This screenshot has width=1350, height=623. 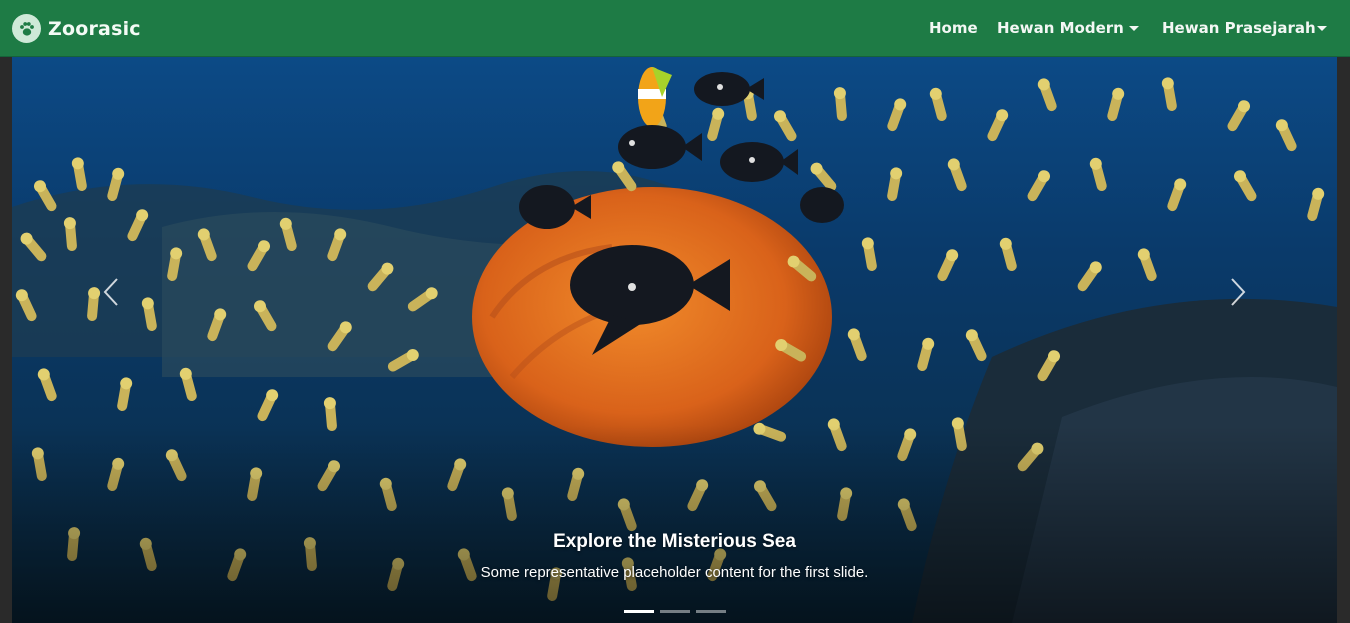 I want to click on nav-home: Home, so click(x=953, y=28).